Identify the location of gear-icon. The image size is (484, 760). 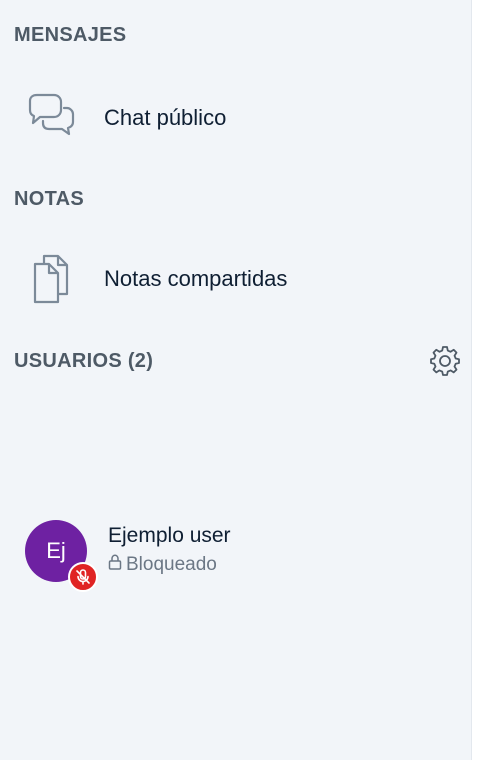
(445, 361).